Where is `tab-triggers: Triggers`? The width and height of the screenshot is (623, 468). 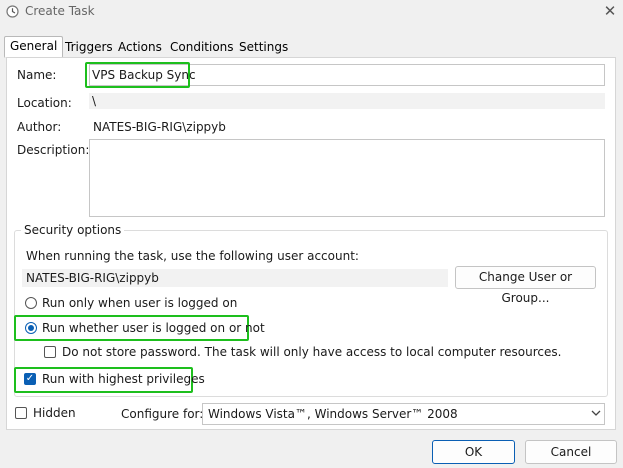 tab-triggers: Triggers is located at coordinates (89, 47).